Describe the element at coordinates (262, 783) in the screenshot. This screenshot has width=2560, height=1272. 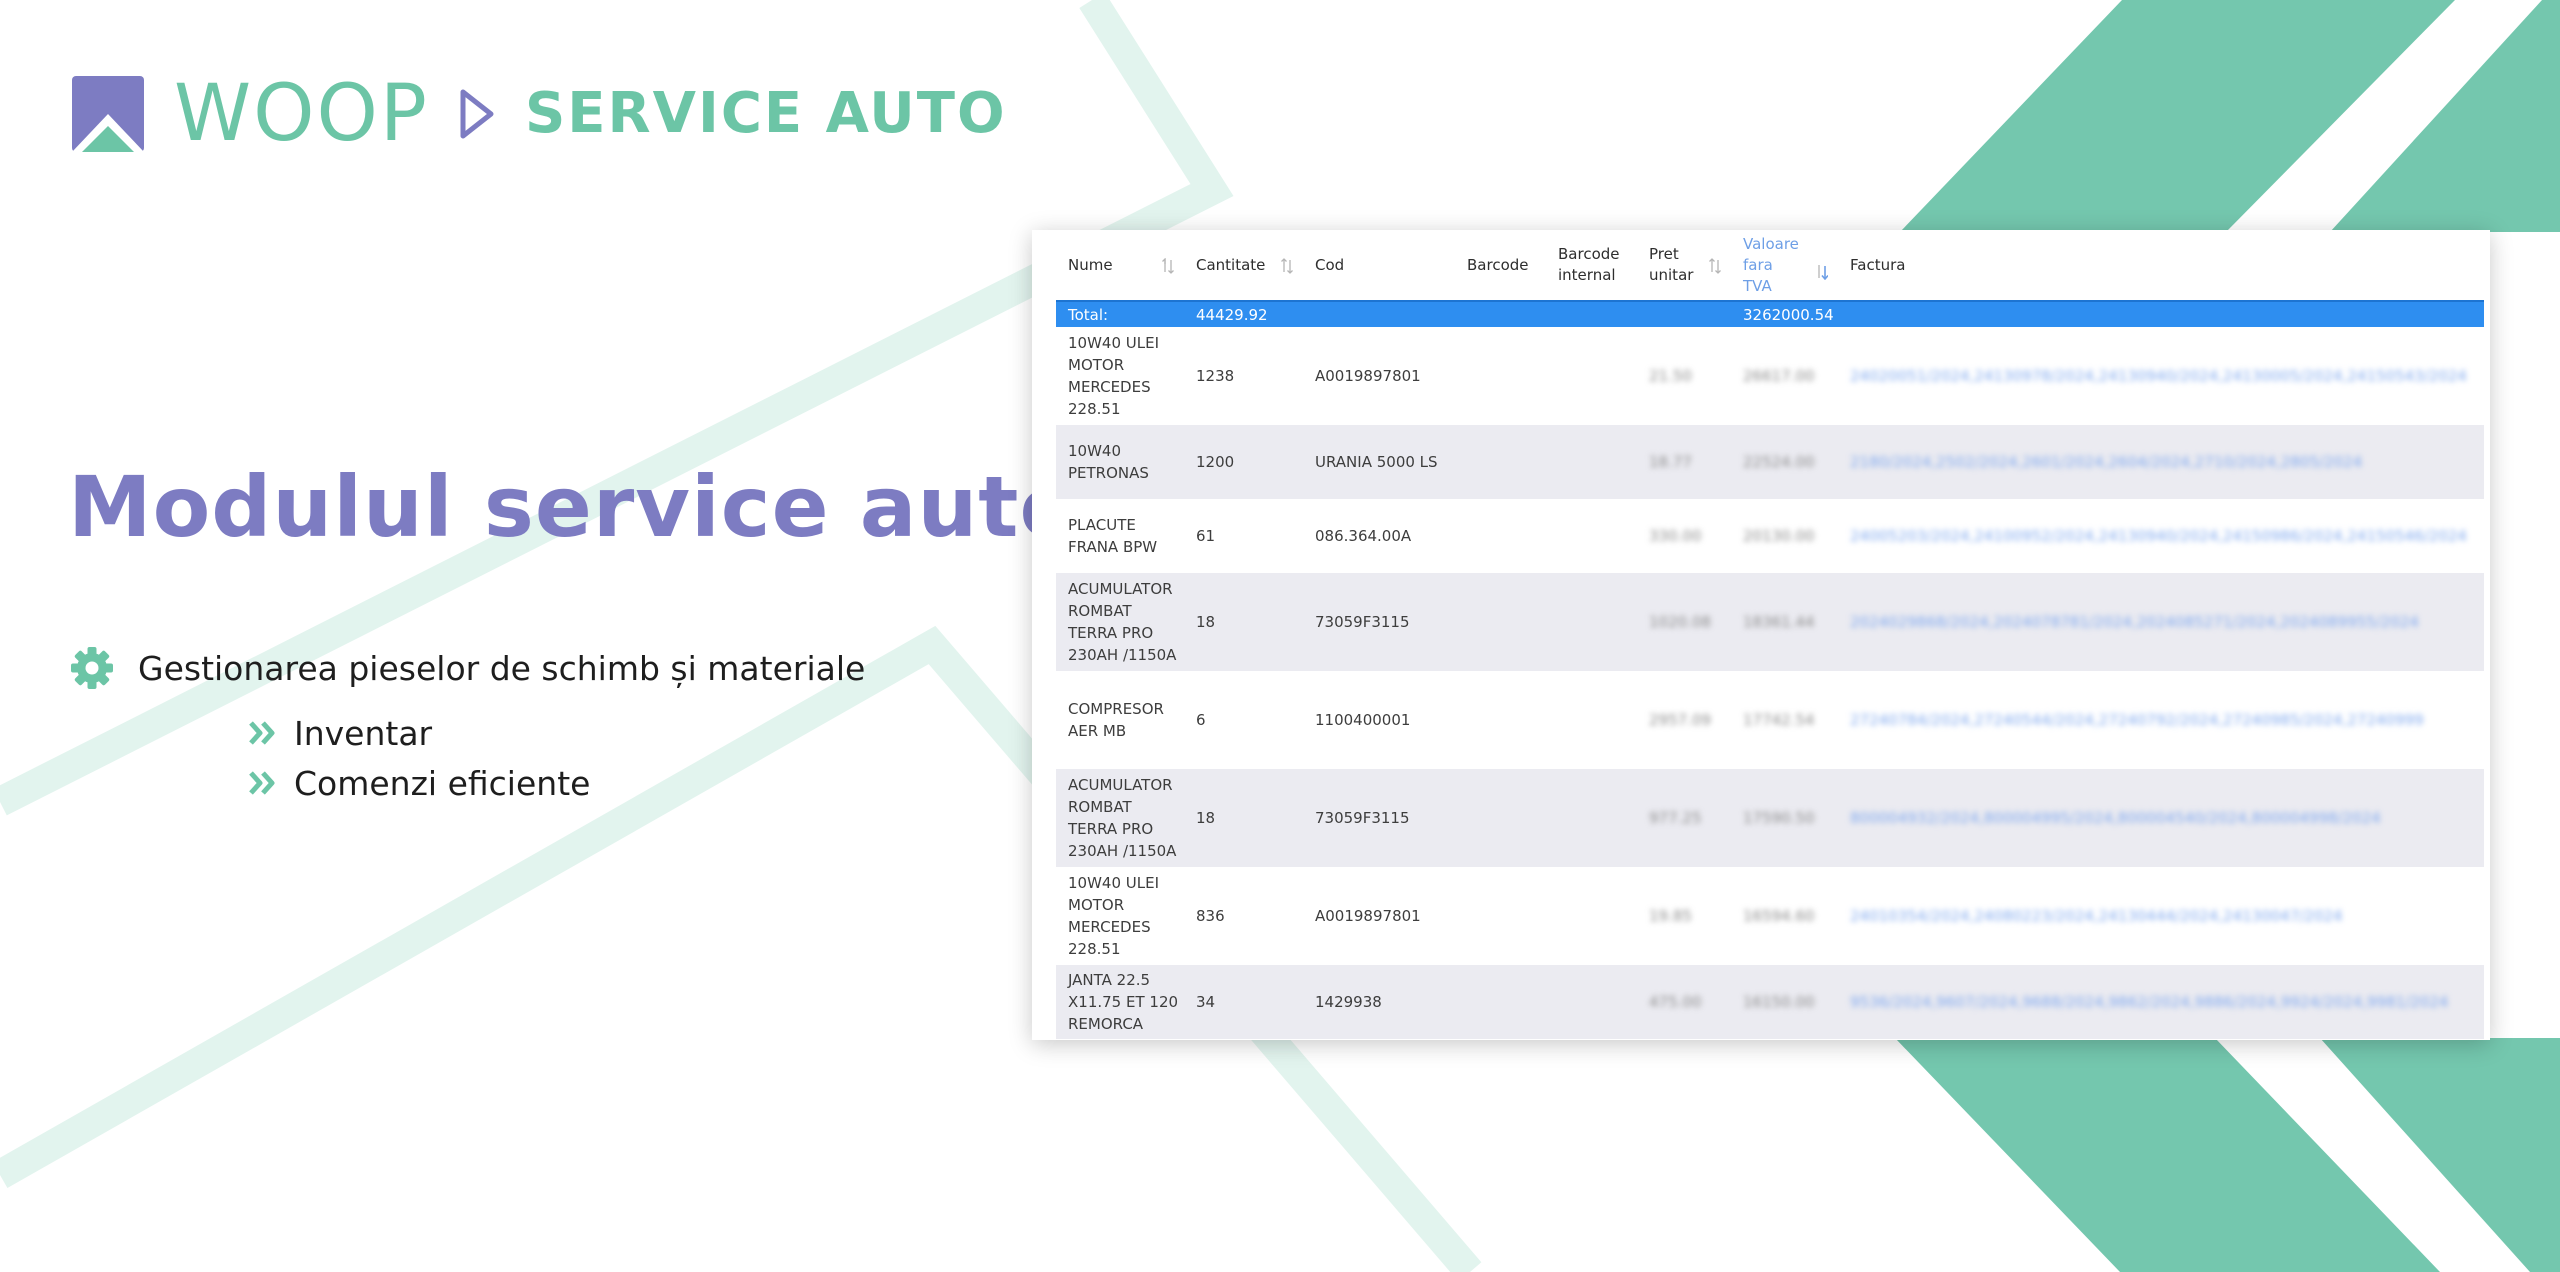
I see `double-chevron-right-icon` at that location.